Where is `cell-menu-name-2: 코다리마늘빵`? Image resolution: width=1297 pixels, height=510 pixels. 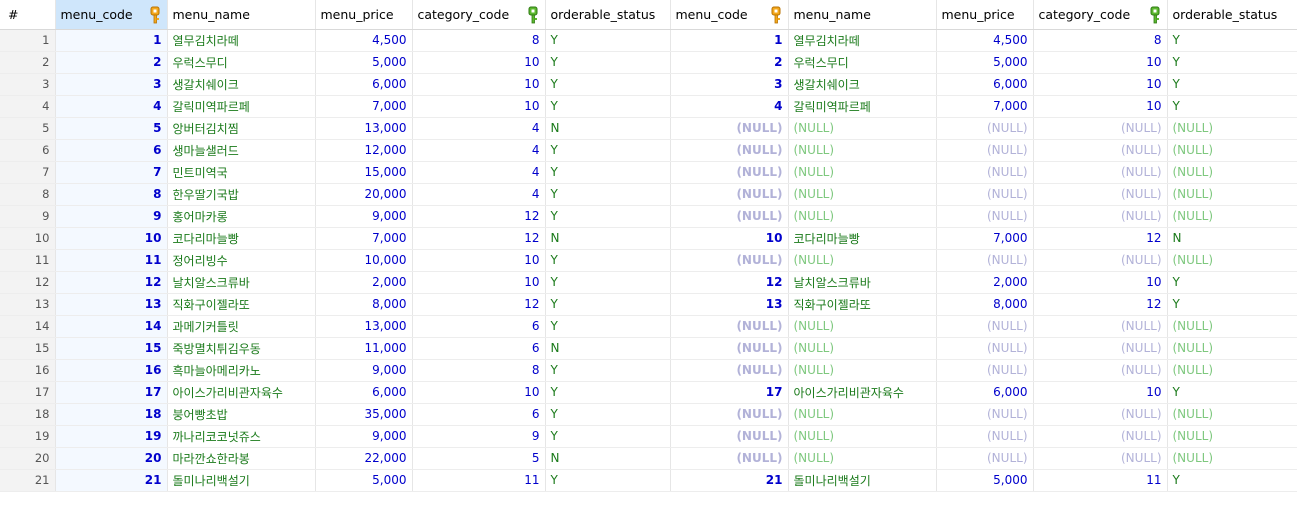 cell-menu-name-2: 코다리마늘빵 is located at coordinates (862, 238).